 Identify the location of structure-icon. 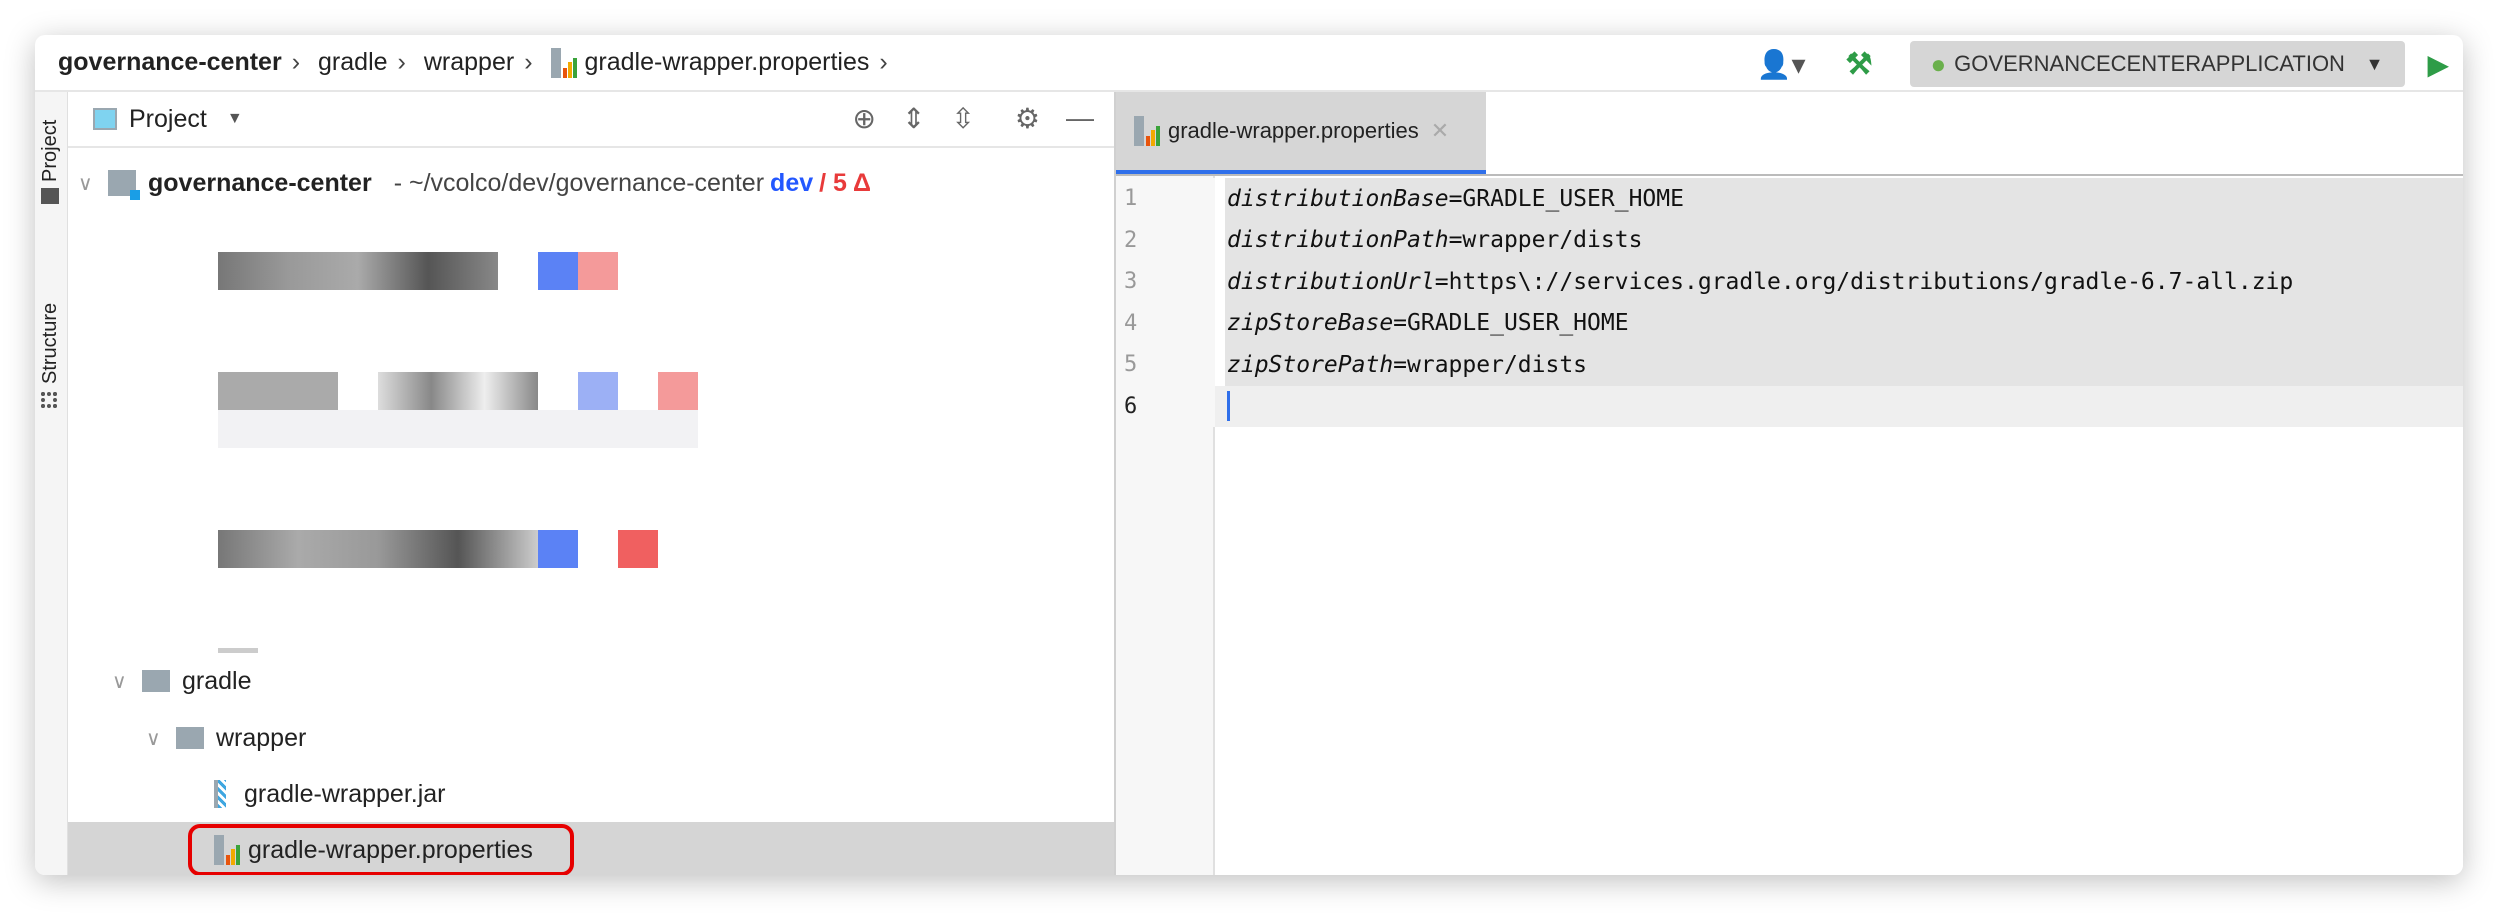
(49, 400).